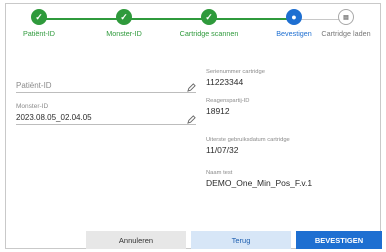 The height and width of the screenshot is (252, 386). I want to click on reagent-lot: Reagenspartij-ID 18912, so click(228, 107).